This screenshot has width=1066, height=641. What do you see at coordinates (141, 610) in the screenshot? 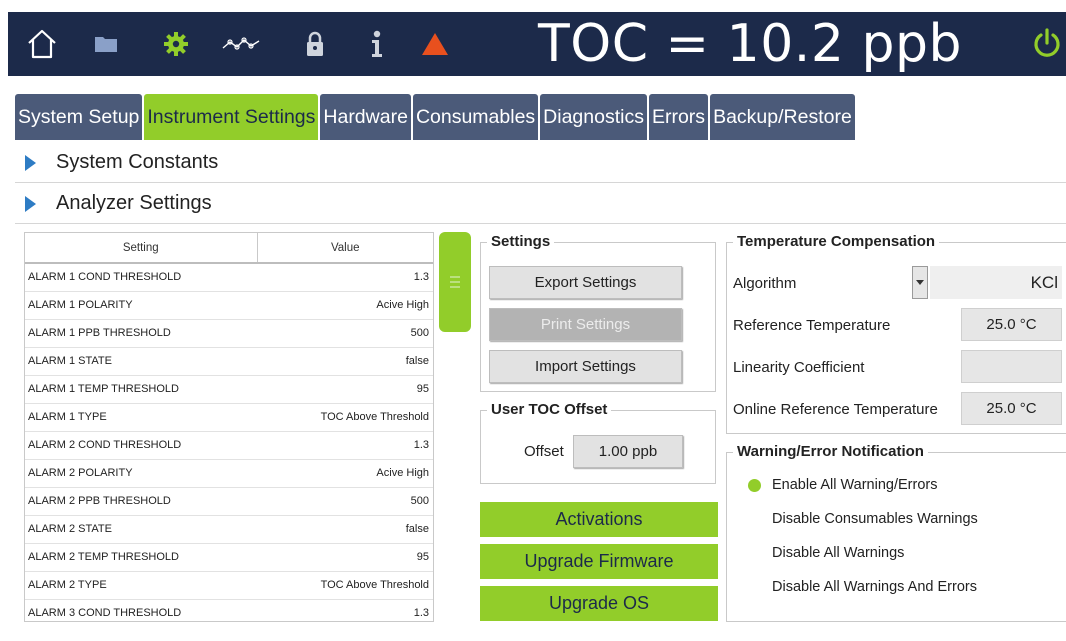
I see `setting-name: ALARM 3 COND THRESHOLD` at bounding box center [141, 610].